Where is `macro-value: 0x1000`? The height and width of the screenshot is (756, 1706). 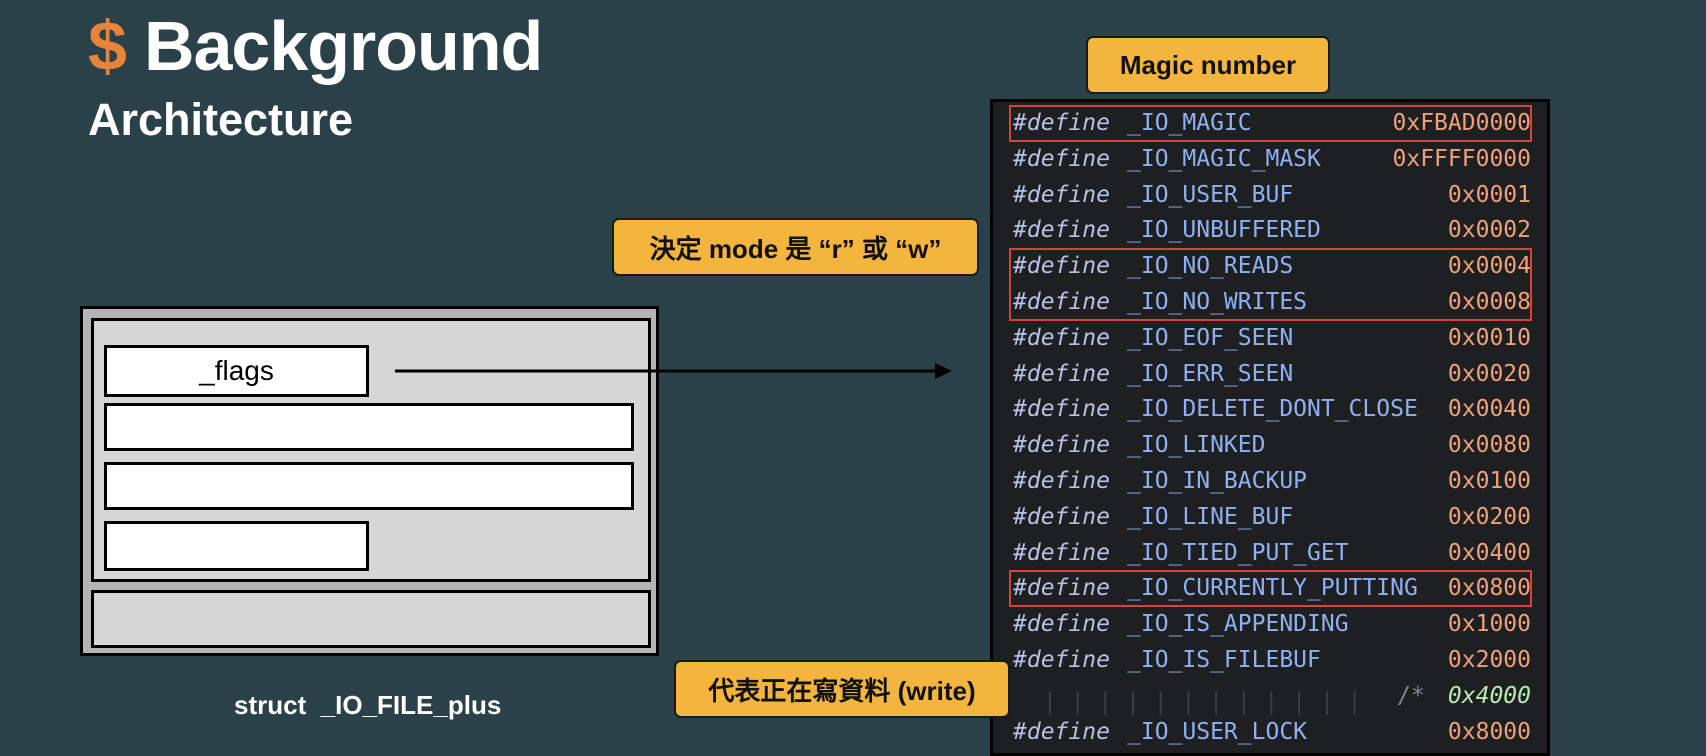 macro-value: 0x1000 is located at coordinates (1489, 624).